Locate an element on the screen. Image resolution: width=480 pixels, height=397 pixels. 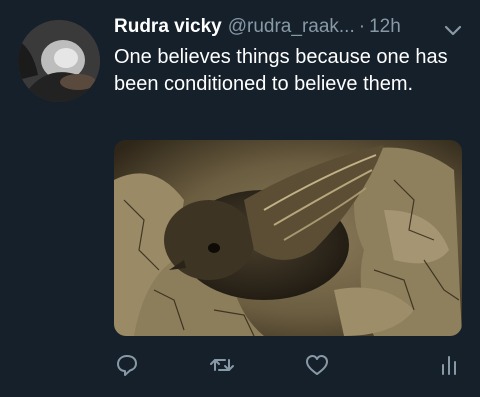
chevron-down-icon is located at coordinates (453, 30).